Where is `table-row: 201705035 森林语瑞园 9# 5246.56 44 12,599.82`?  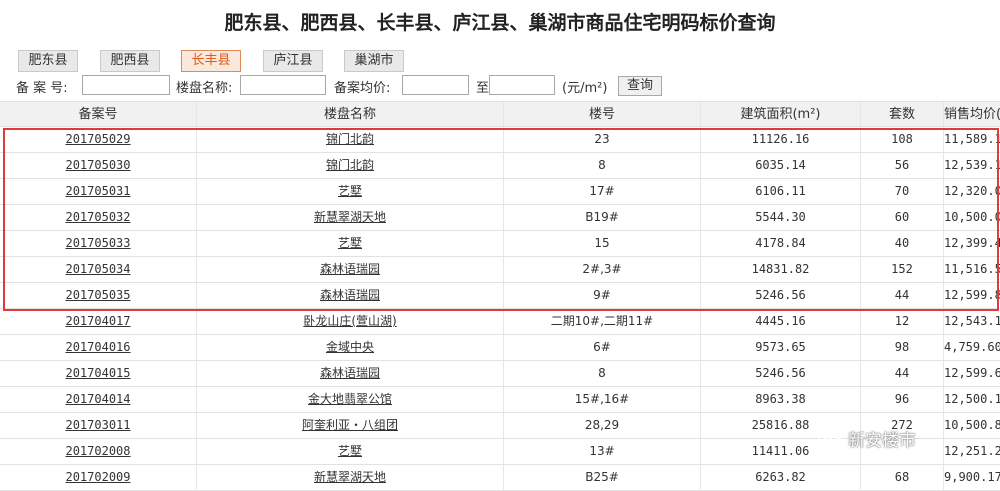
table-row: 201705035 森林语瑞园 9# 5246.56 44 12,599.82 is located at coordinates (500, 296).